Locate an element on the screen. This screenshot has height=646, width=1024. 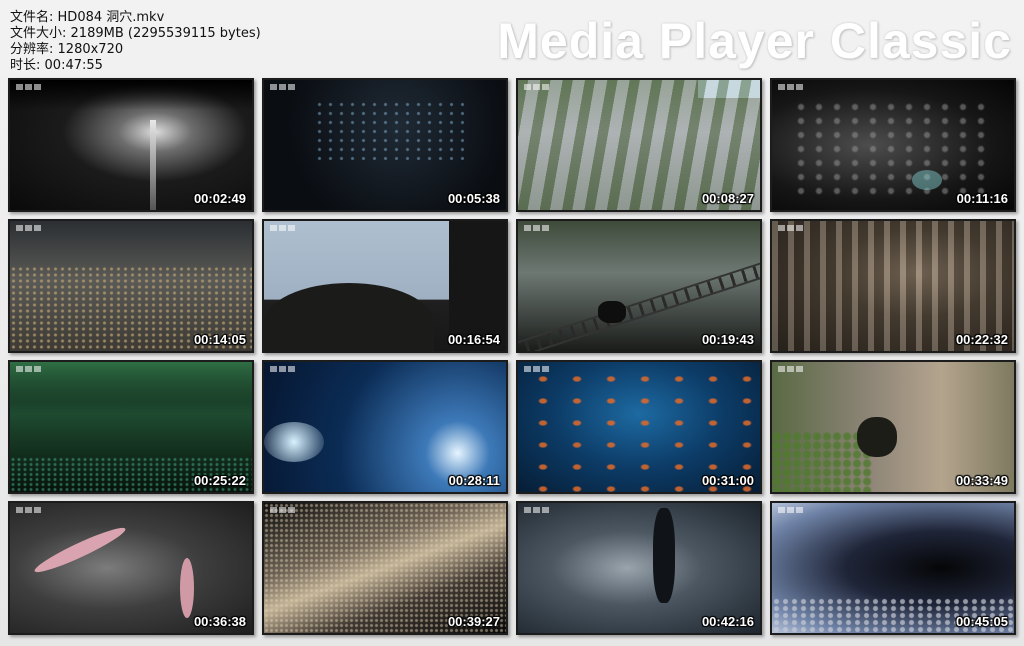
thumbnail-timestamp: 00:45:05 is located at coordinates (981, 621).